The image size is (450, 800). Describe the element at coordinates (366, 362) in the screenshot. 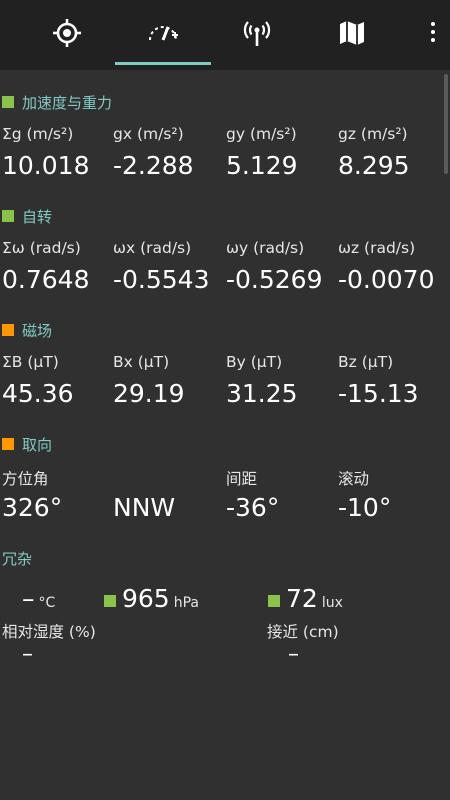

I see `label-bz: Bz (μT)` at that location.